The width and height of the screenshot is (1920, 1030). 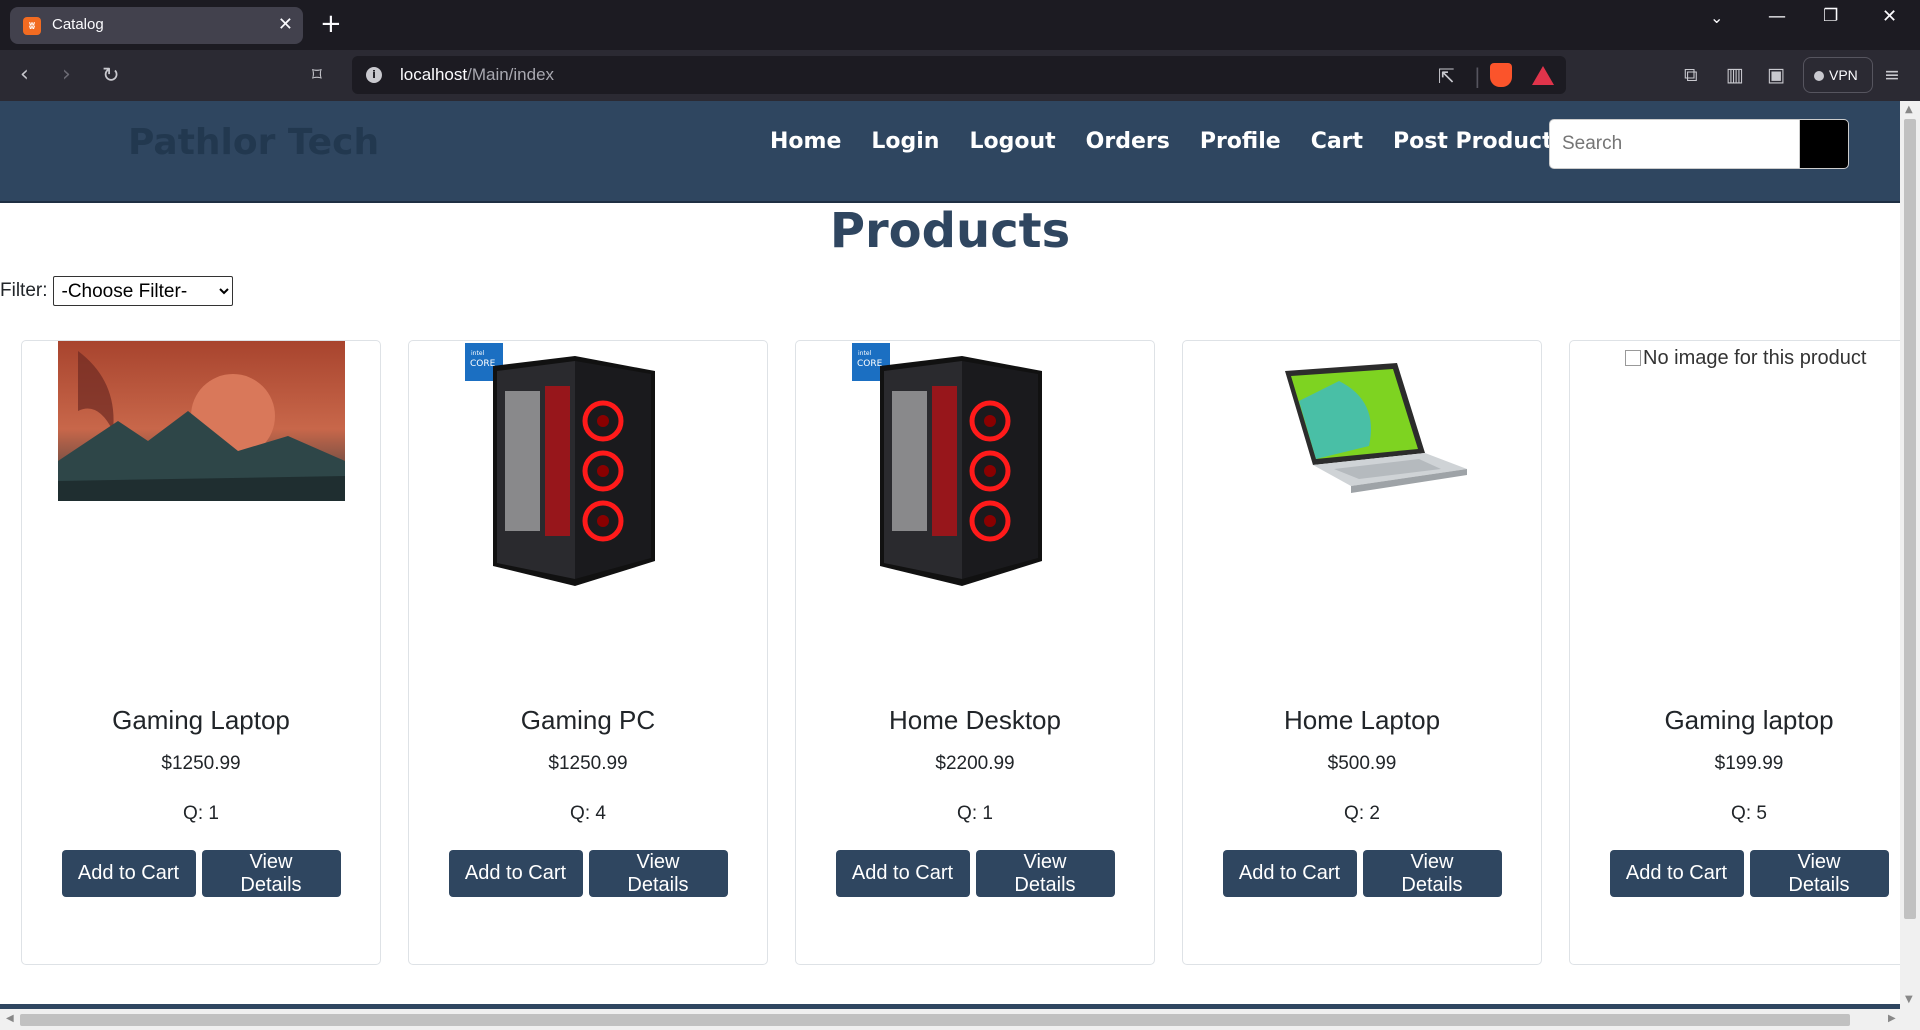 I want to click on reload-icon: ↻, so click(x=111, y=75).